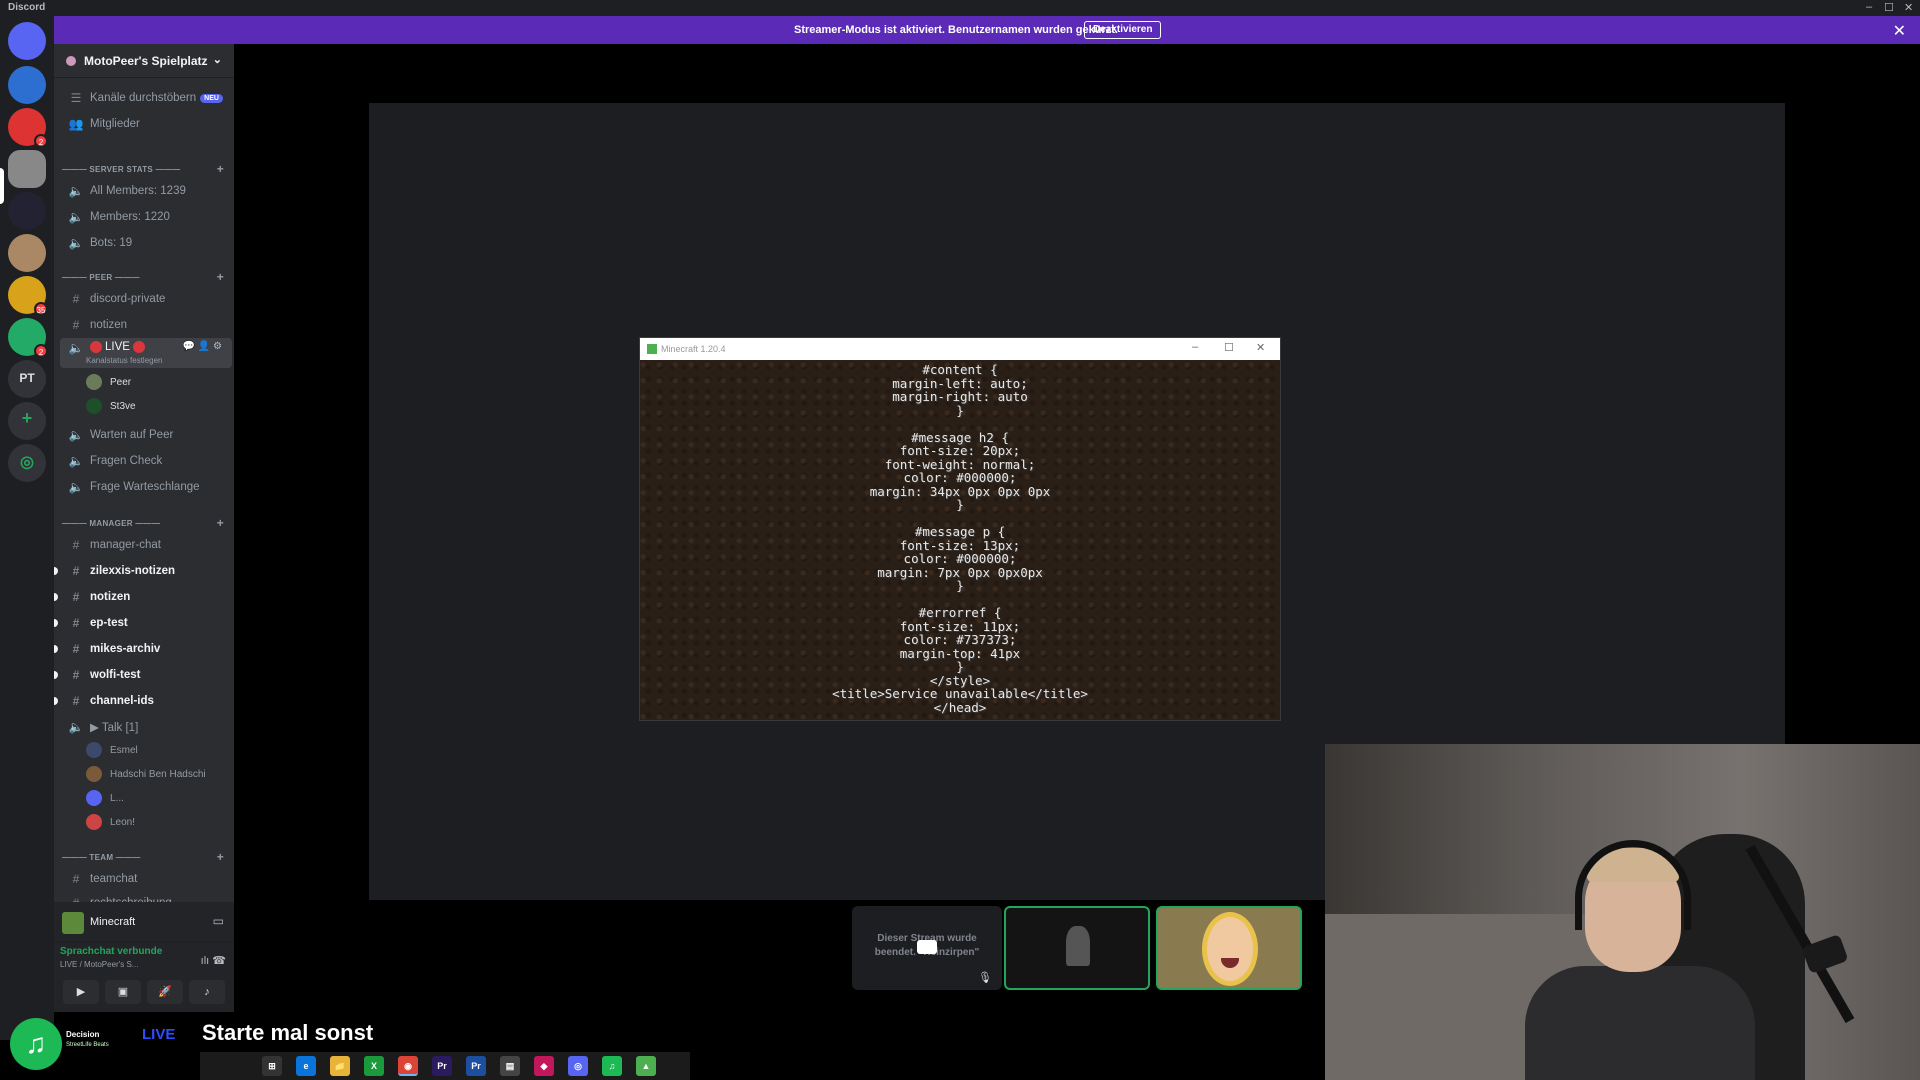 The height and width of the screenshot is (1080, 1920). What do you see at coordinates (146, 217) in the screenshot?
I see `channel-members: 🔈 Members: 1220` at bounding box center [146, 217].